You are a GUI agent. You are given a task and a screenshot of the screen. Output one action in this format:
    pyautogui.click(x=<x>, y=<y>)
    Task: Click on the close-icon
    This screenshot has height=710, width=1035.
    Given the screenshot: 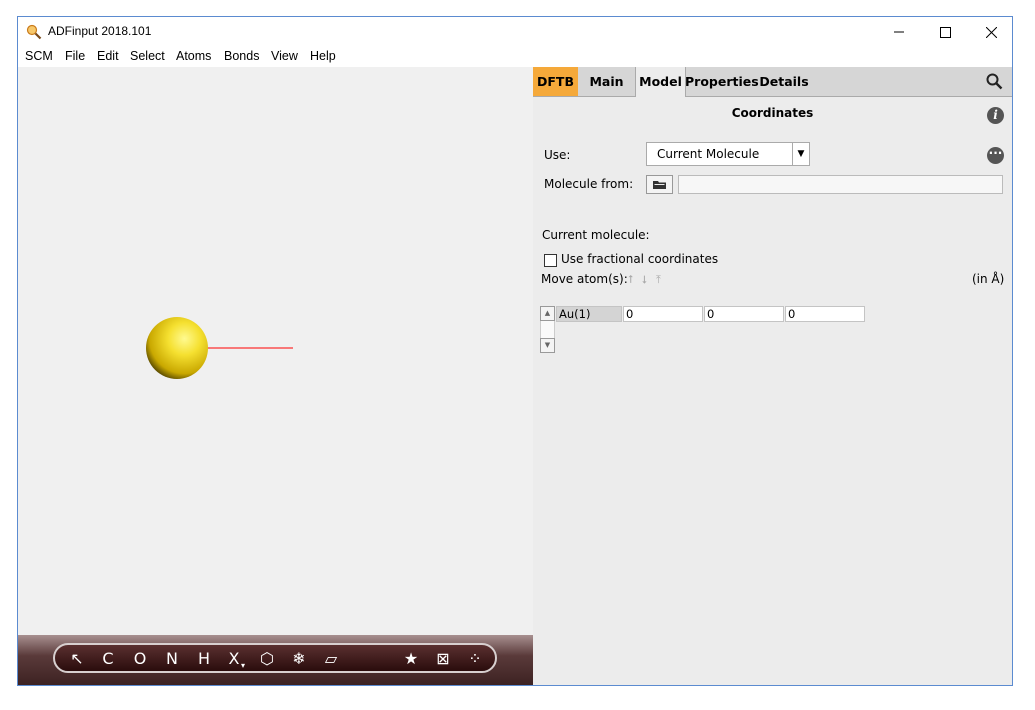 What is the action you would take?
    pyautogui.click(x=991, y=32)
    